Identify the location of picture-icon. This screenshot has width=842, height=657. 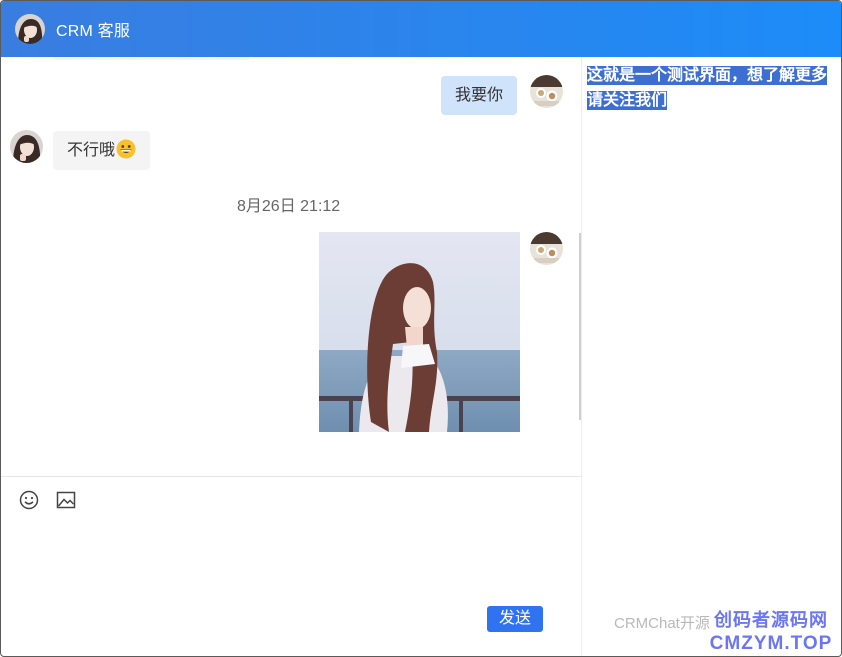
(66, 500).